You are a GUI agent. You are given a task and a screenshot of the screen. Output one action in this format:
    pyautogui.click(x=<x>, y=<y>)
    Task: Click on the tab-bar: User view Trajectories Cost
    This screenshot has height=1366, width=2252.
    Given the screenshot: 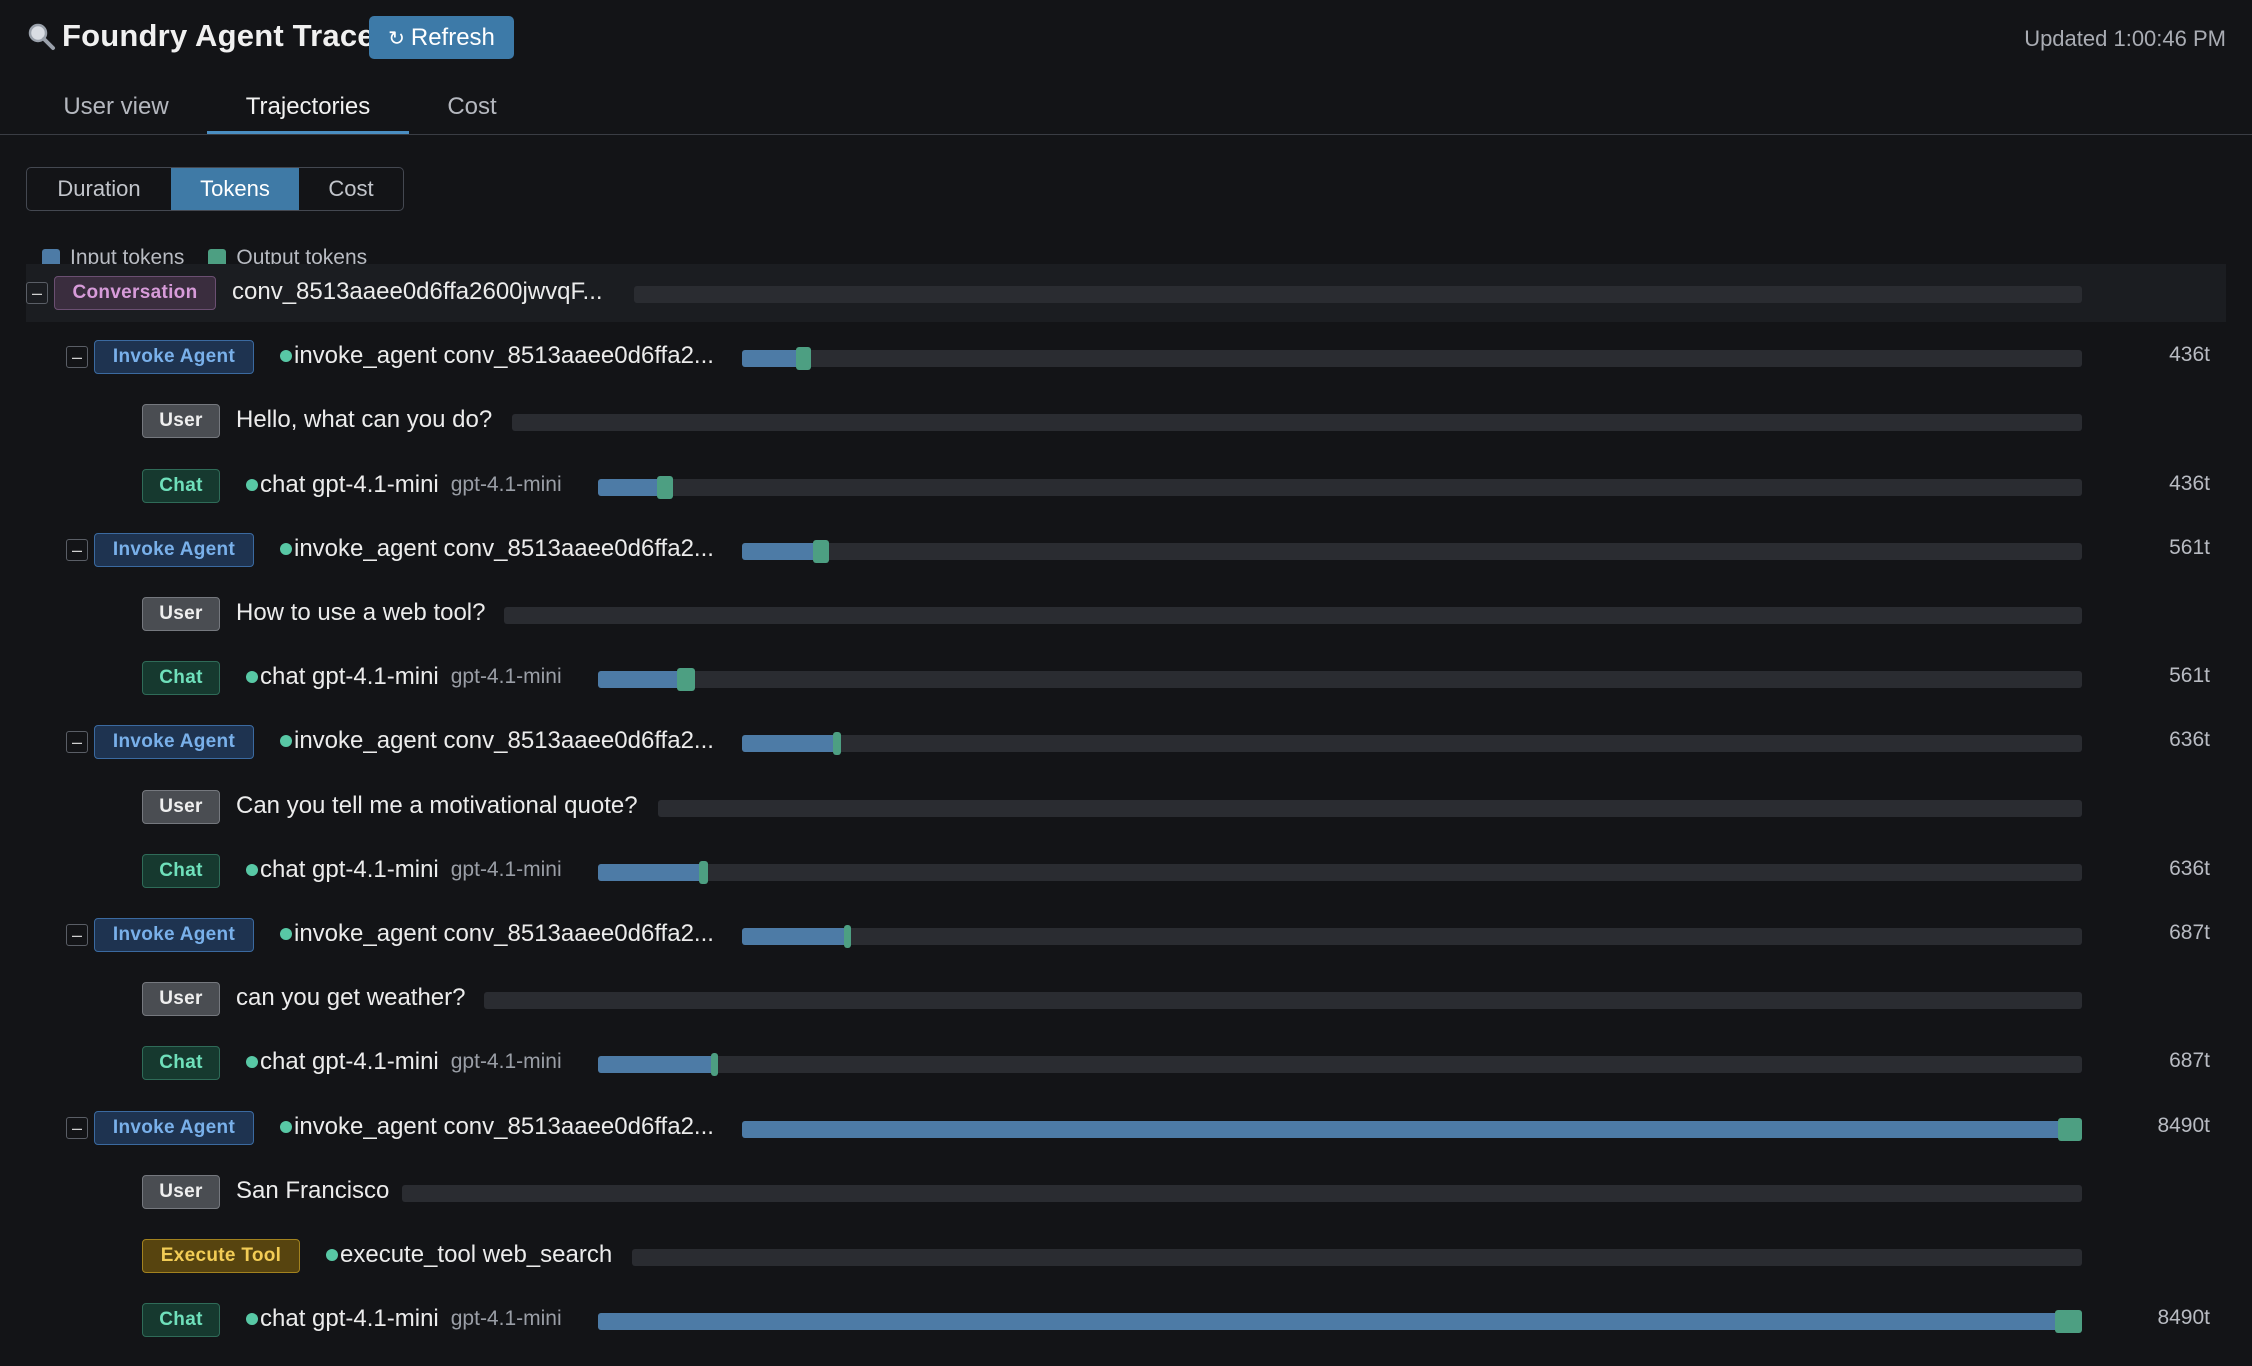 What is the action you would take?
    pyautogui.click(x=1126, y=108)
    